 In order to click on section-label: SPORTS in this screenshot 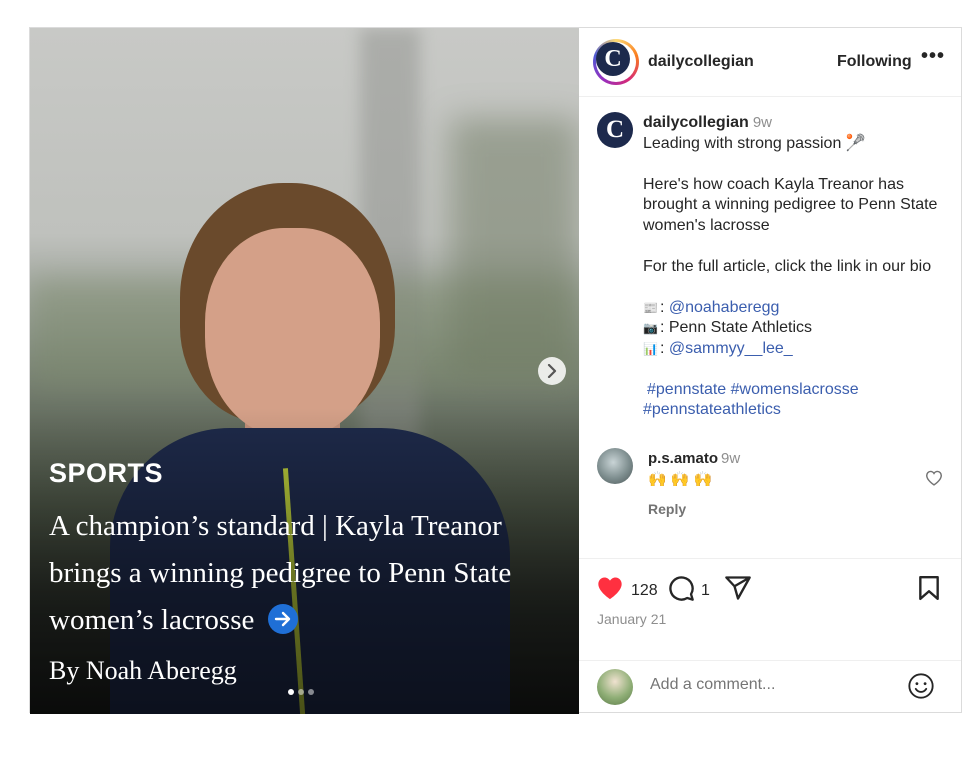, I will do `click(106, 473)`.